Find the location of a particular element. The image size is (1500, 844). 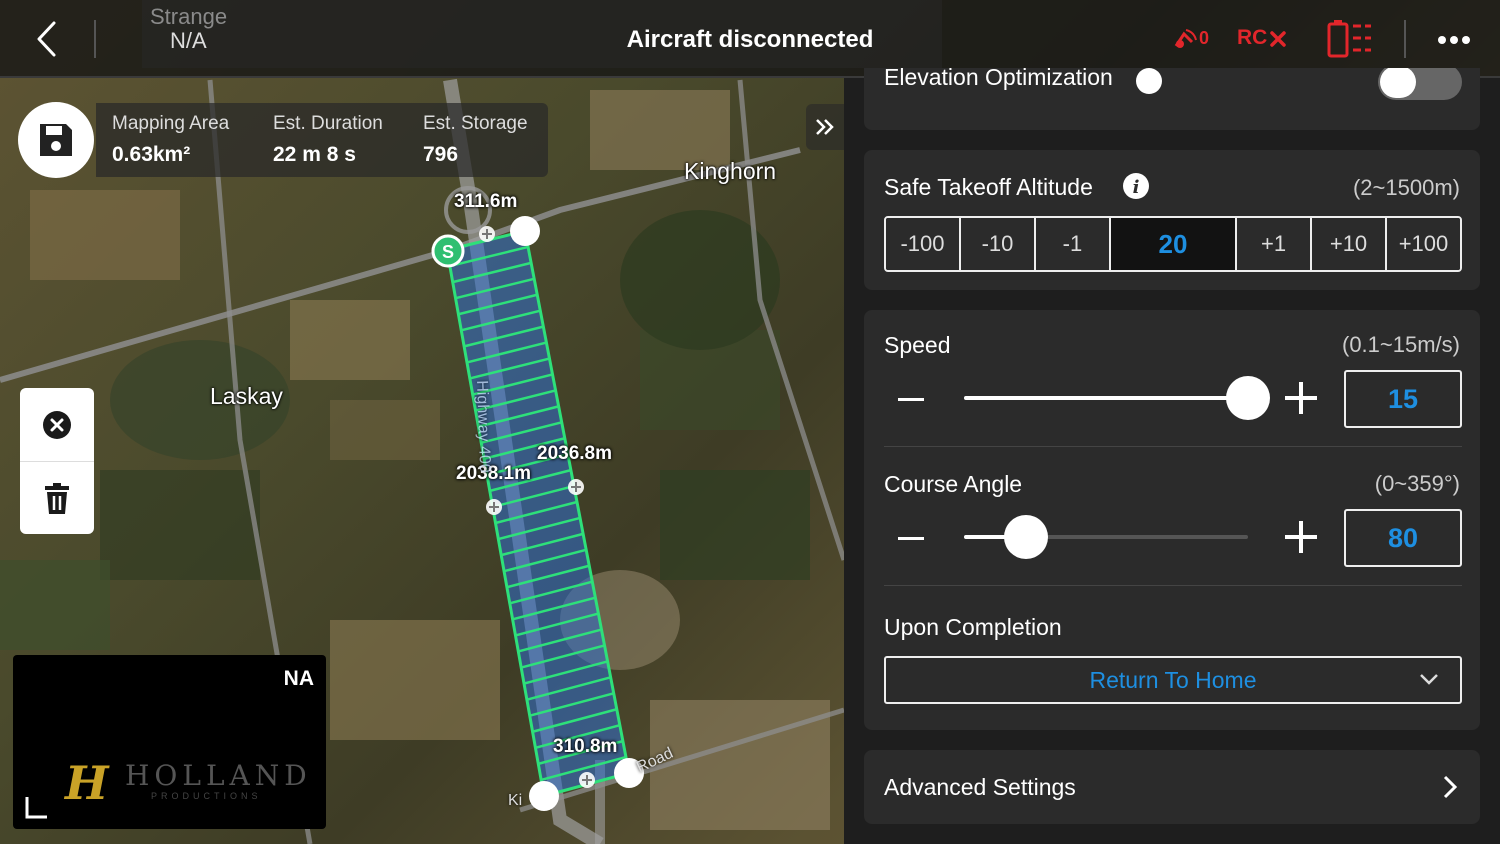

signal-lost-icon is located at coordinates (1185, 38).